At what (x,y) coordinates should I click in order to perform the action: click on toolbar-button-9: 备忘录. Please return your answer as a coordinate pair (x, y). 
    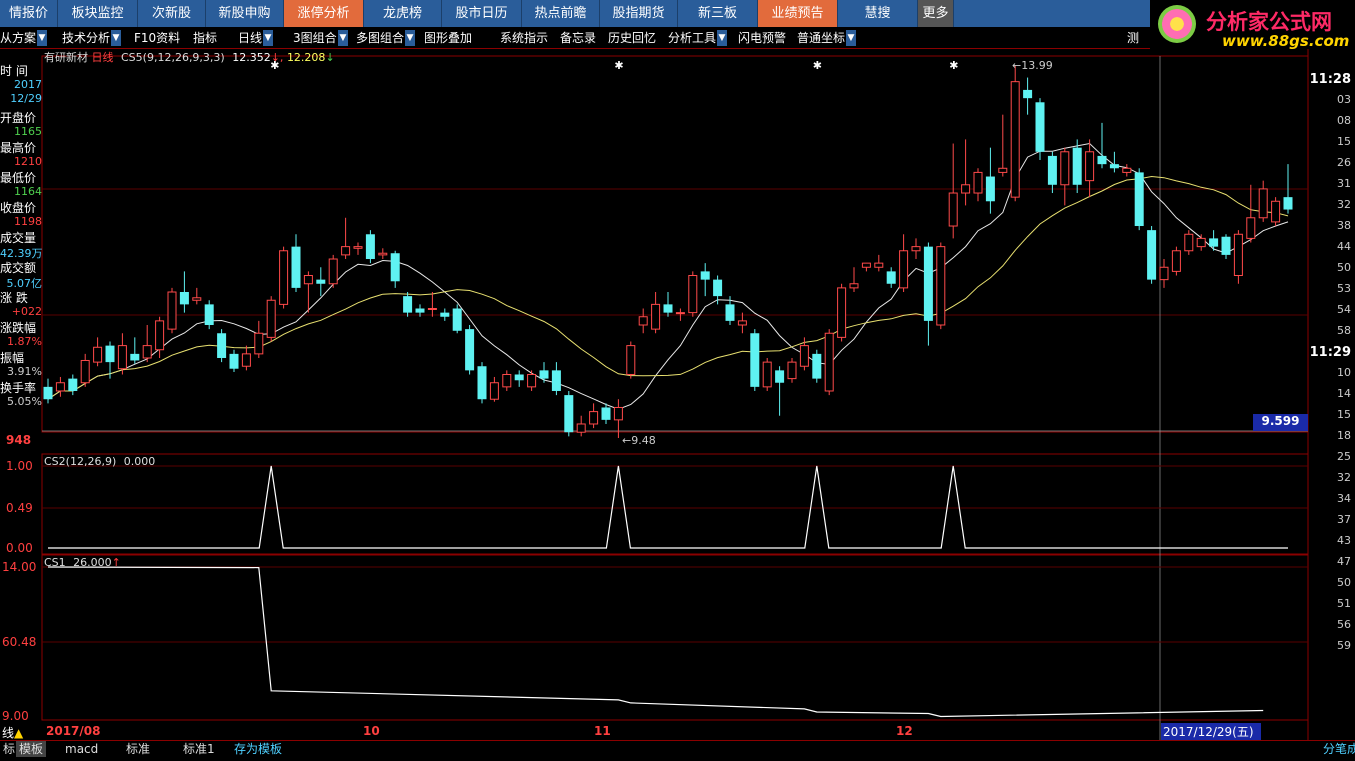
    Looking at the image, I should click on (578, 38).